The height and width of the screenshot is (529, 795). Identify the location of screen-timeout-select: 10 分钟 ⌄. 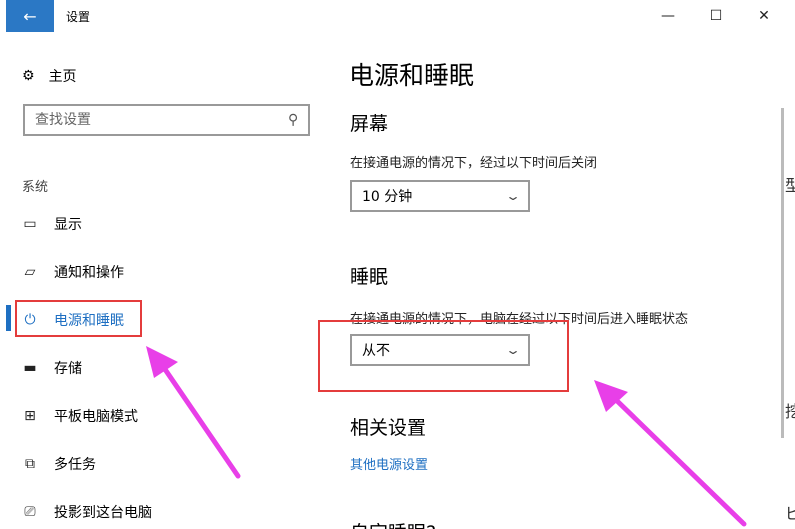
(440, 196).